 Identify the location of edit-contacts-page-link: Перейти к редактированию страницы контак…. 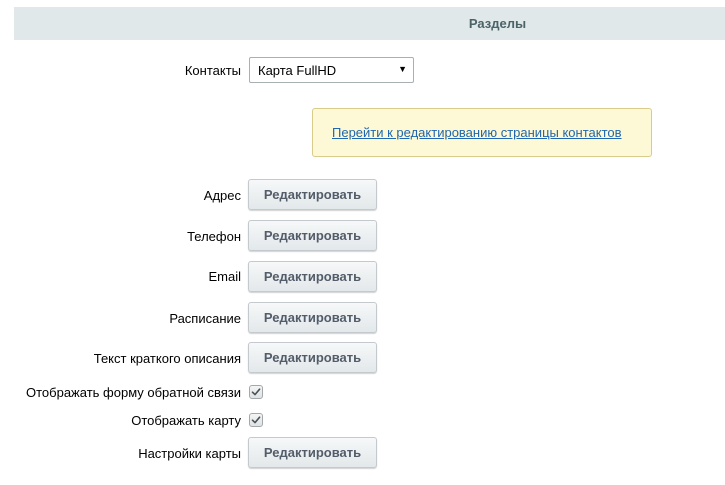
(477, 132).